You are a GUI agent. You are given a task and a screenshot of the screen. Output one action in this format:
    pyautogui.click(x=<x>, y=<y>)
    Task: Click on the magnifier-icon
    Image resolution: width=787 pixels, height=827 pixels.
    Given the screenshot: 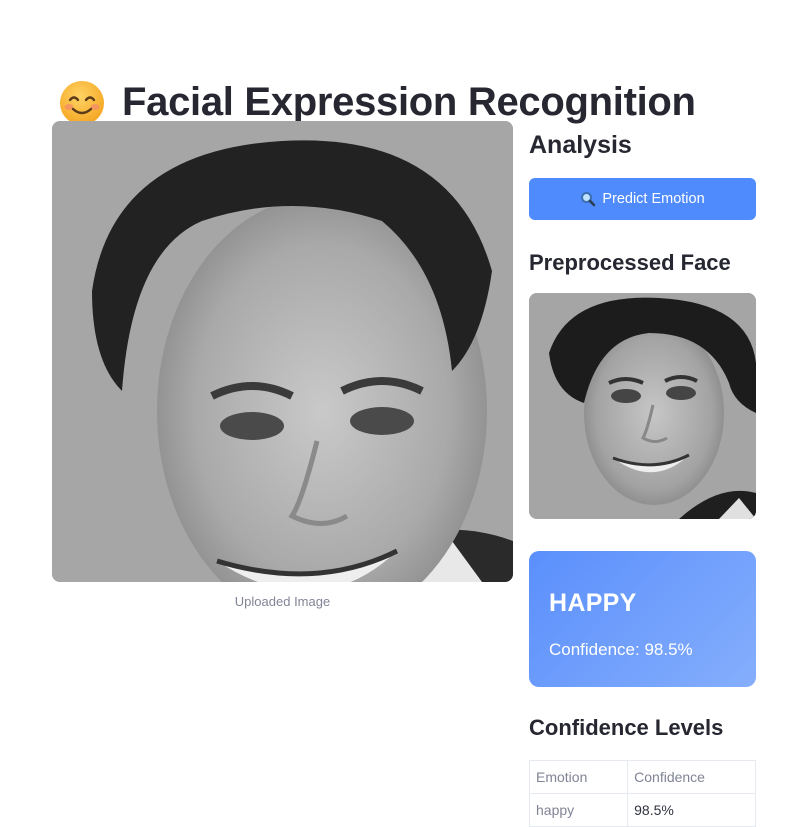 What is the action you would take?
    pyautogui.click(x=588, y=199)
    